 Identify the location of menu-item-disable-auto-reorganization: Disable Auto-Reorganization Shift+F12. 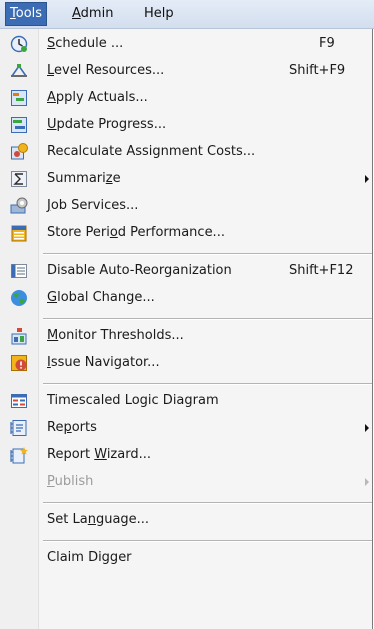
(186, 271).